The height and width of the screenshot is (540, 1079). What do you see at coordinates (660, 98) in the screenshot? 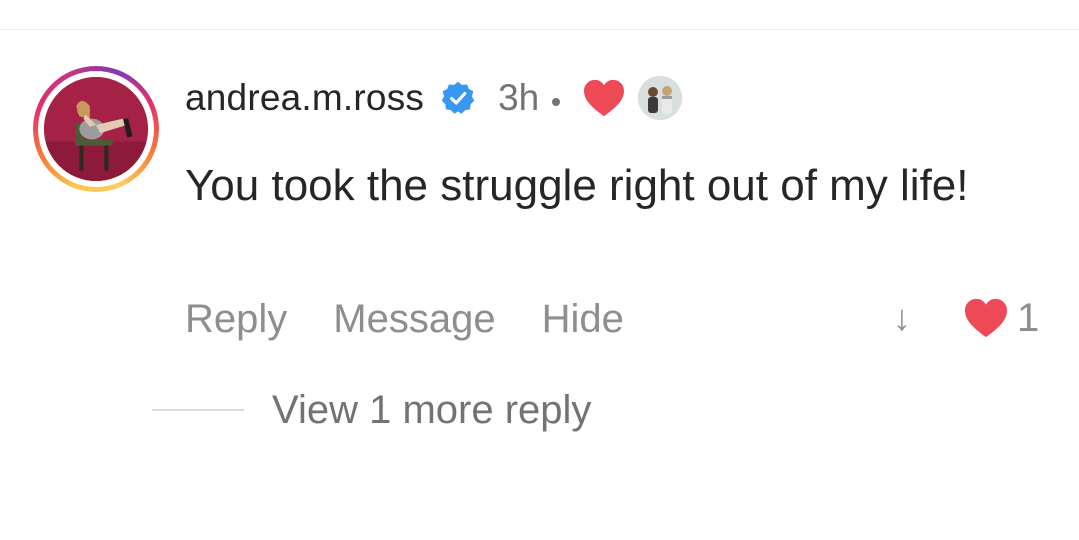
I see `creator-avatar` at bounding box center [660, 98].